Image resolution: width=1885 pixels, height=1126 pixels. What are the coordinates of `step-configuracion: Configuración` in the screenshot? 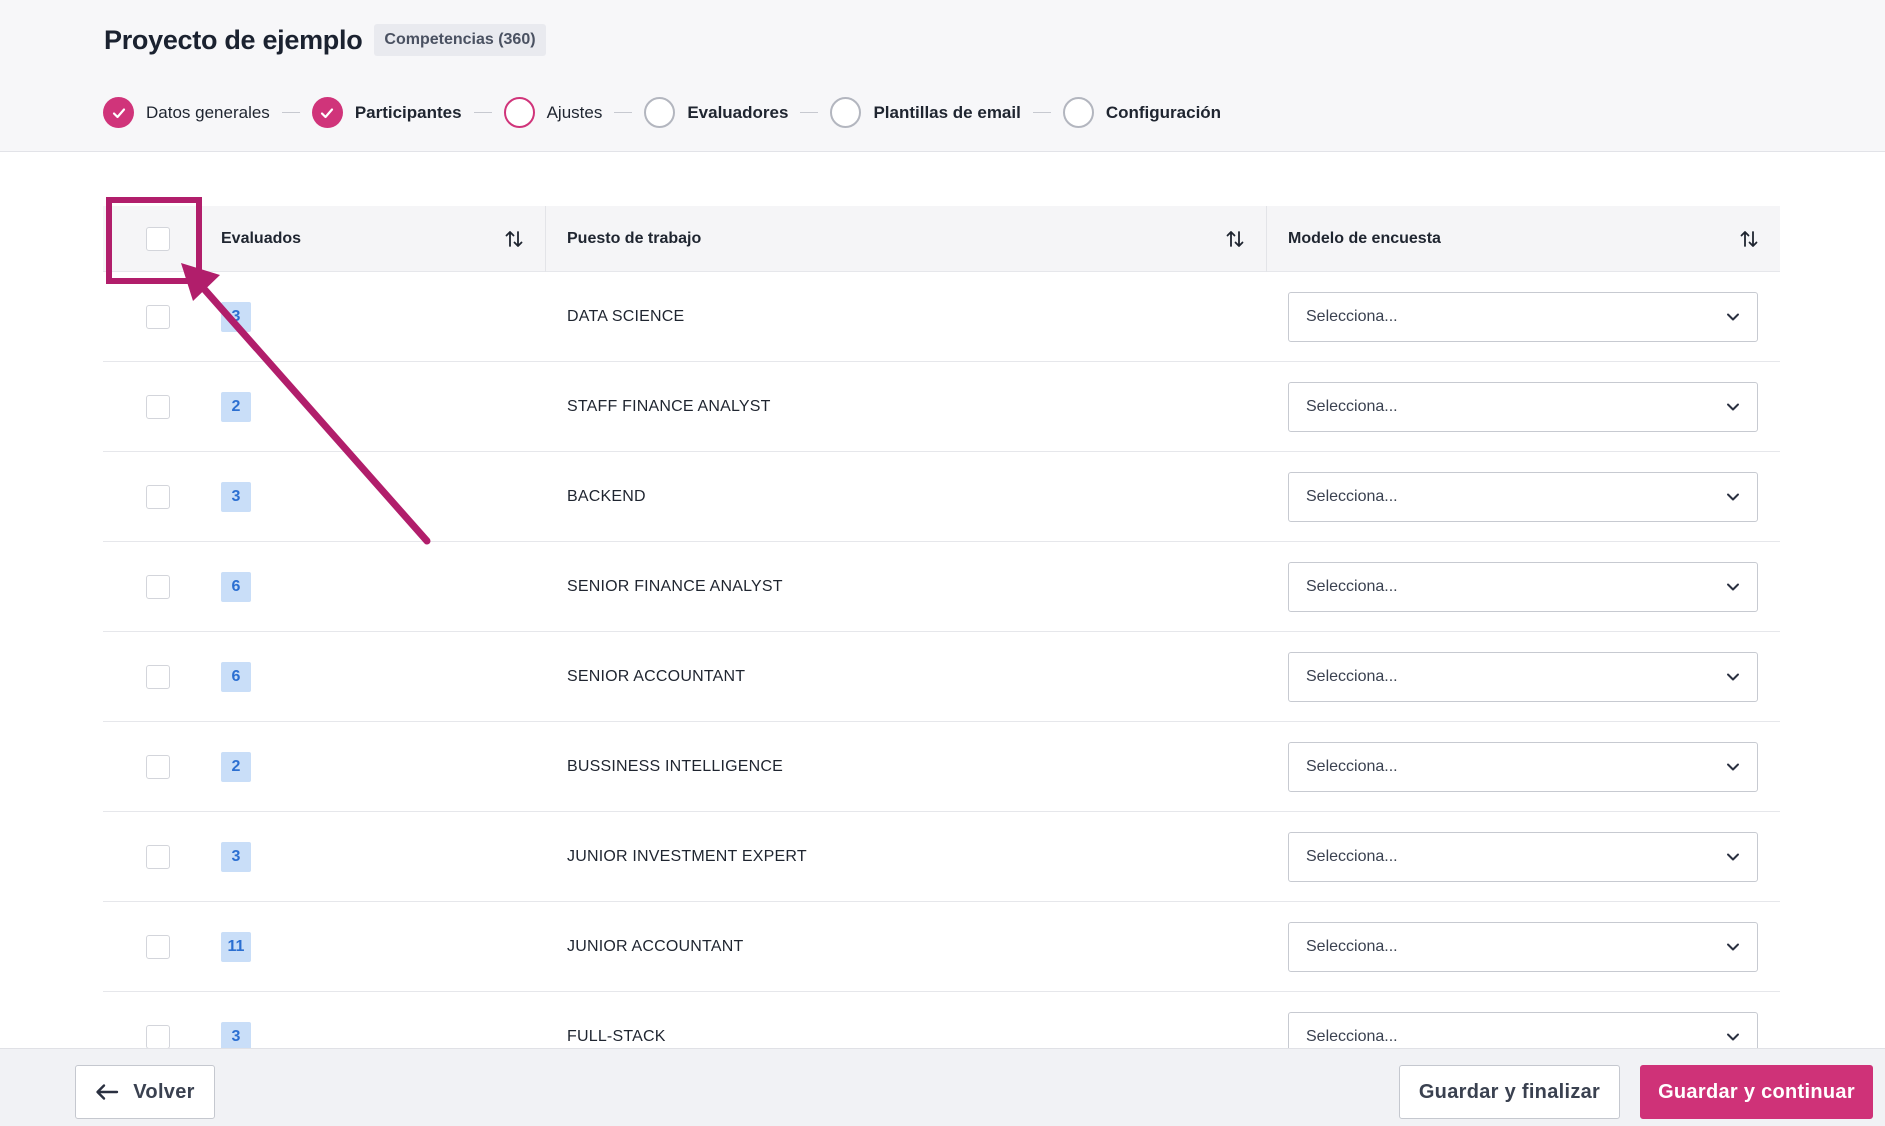 It's located at (1142, 112).